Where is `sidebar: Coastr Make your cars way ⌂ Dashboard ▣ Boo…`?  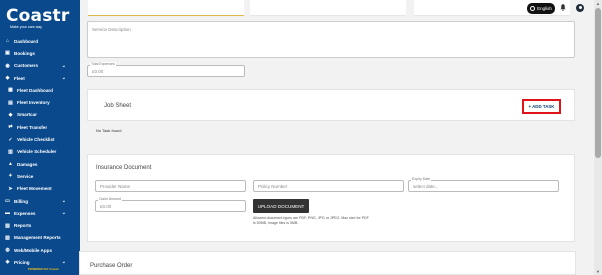
sidebar: Coastr Make your cars way ⌂ Dashboard ▣ Boo… is located at coordinates (40, 137).